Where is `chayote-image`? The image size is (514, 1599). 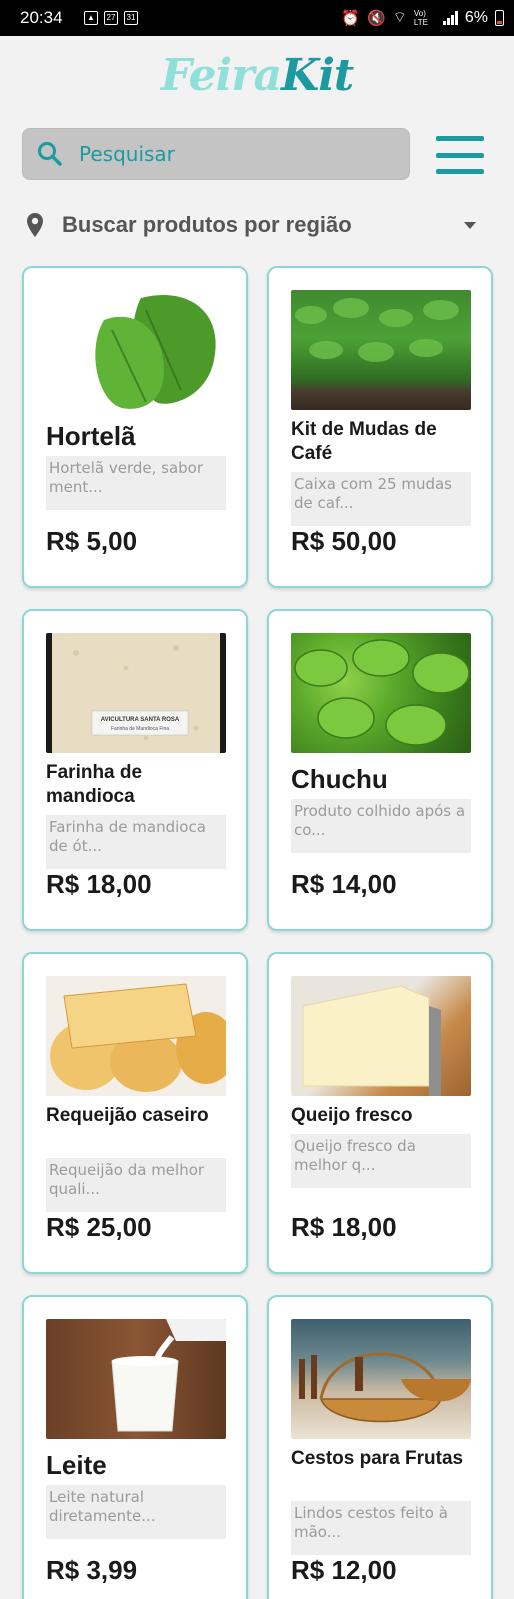 chayote-image is located at coordinates (381, 693).